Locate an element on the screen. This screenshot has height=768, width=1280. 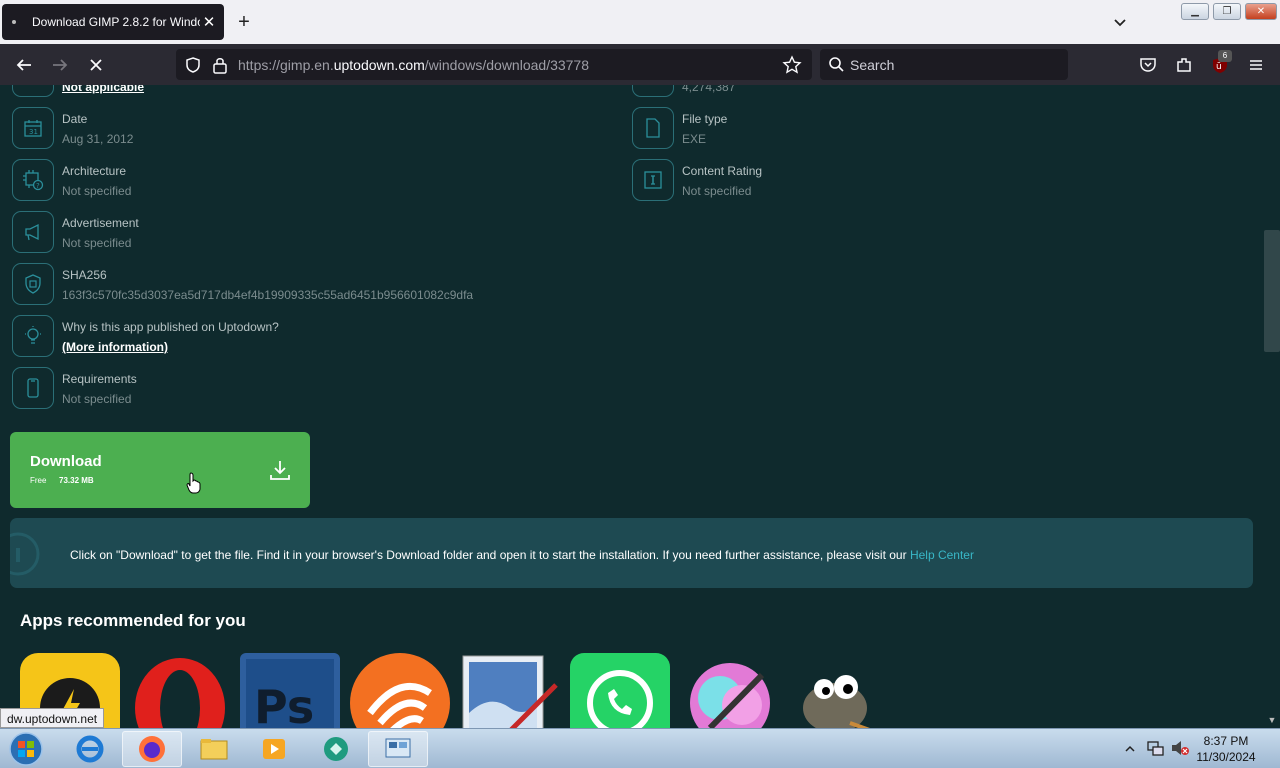
date-label: Date is located at coordinates (75, 119).